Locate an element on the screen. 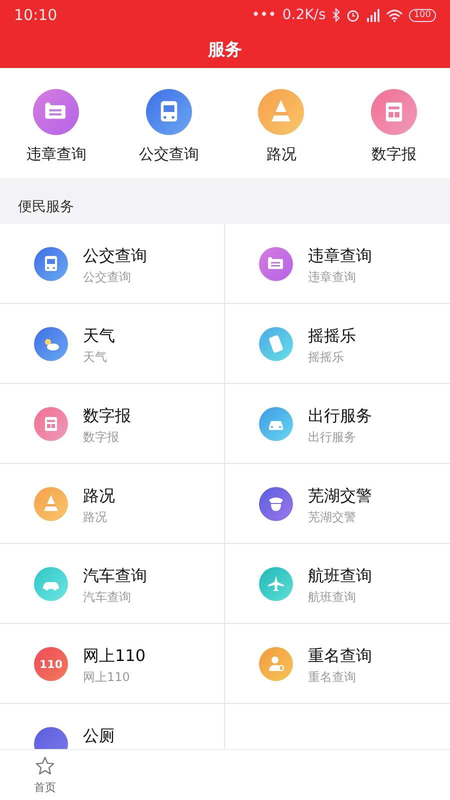 The height and width of the screenshot is (800, 450). service-title: 违章查询 is located at coordinates (340, 256).